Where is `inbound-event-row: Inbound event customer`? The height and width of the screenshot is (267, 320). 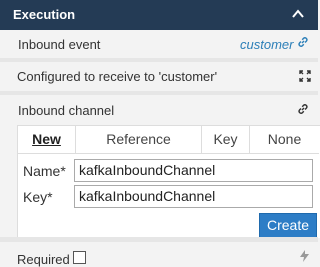 inbound-event-row: Inbound event customer is located at coordinates (159, 44).